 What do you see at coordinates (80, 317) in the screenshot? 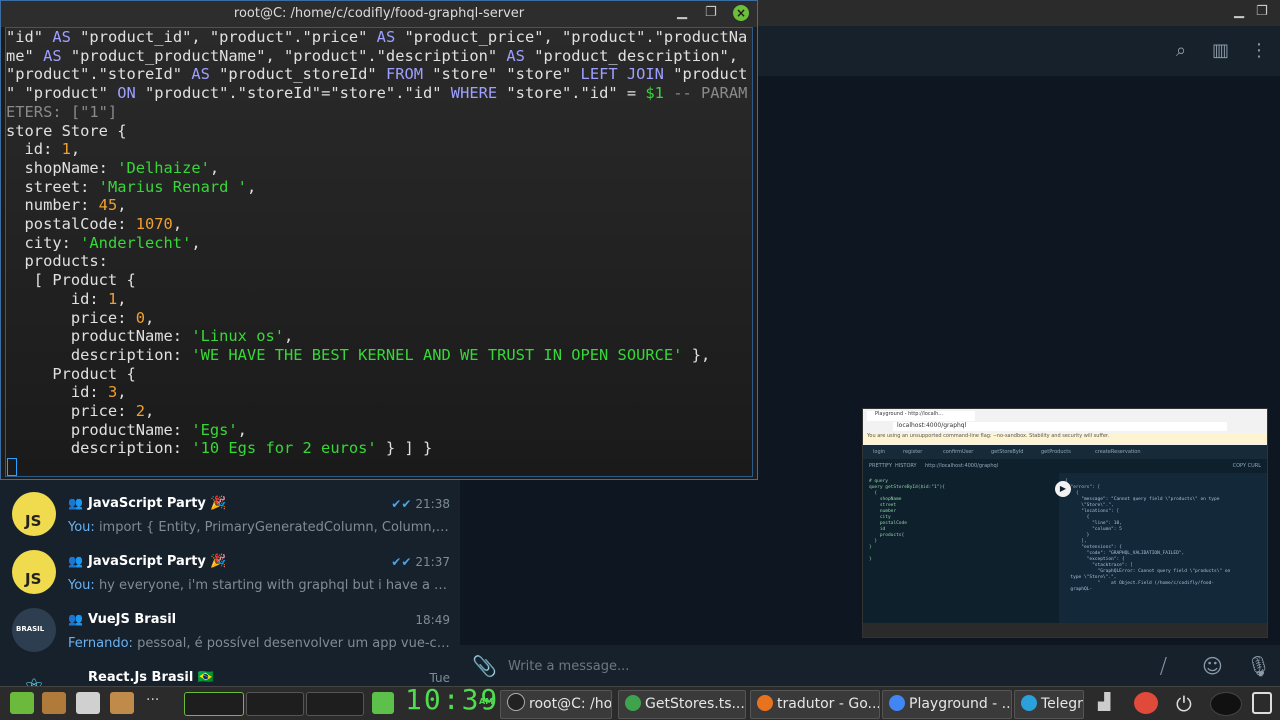
I see `terminal-line: price: 0,` at bounding box center [80, 317].